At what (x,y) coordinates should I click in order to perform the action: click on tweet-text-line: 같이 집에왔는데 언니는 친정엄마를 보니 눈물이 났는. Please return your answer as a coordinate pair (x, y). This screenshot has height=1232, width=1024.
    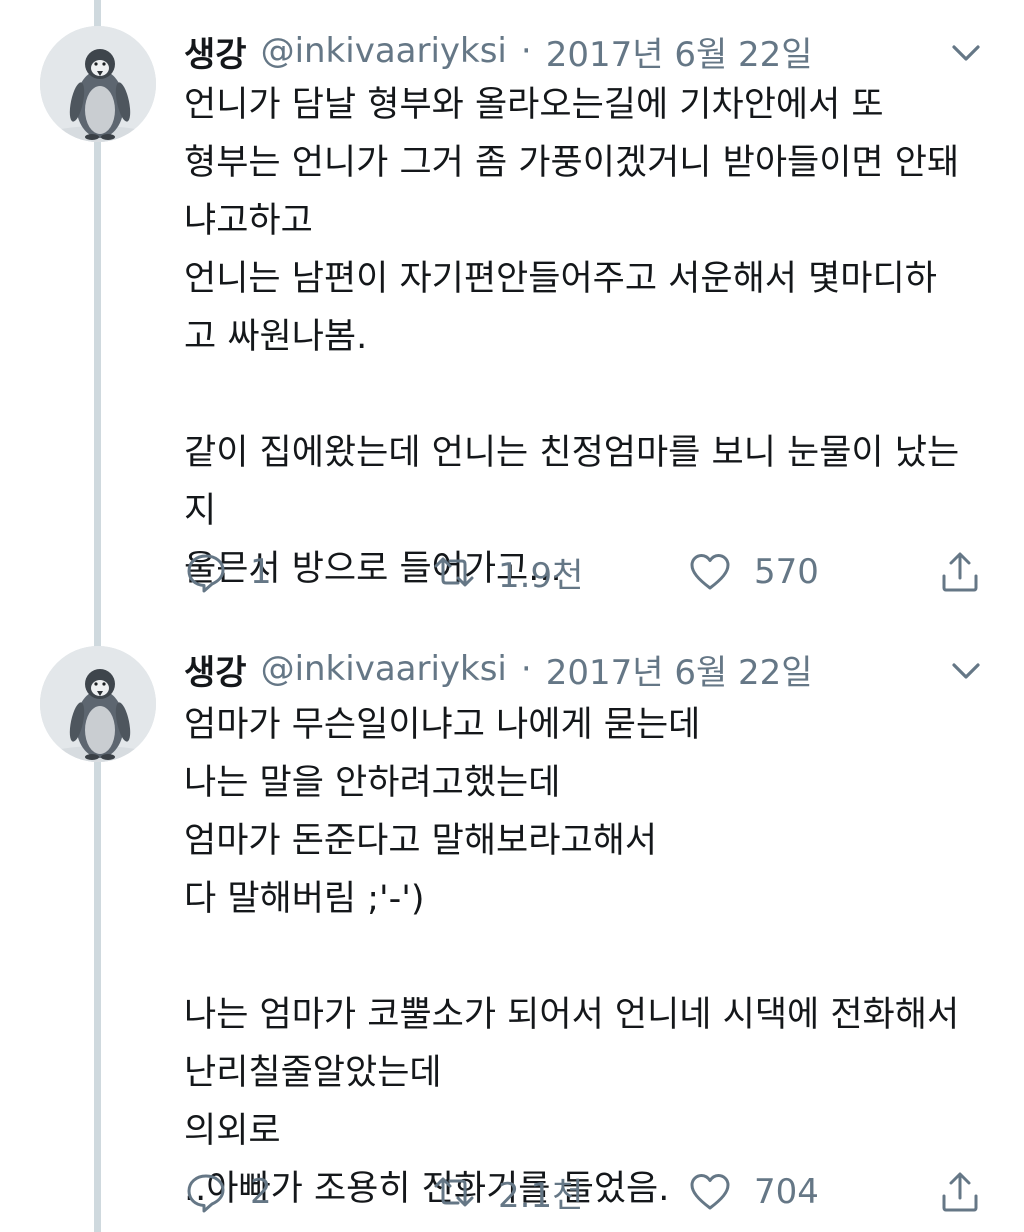
    Looking at the image, I should click on (572, 453).